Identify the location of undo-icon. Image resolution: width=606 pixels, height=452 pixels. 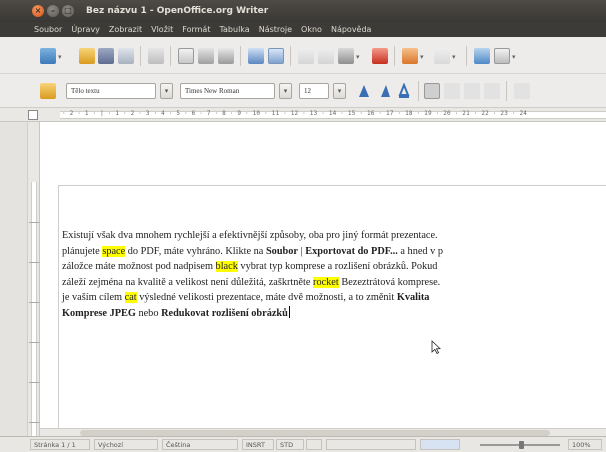
(410, 56).